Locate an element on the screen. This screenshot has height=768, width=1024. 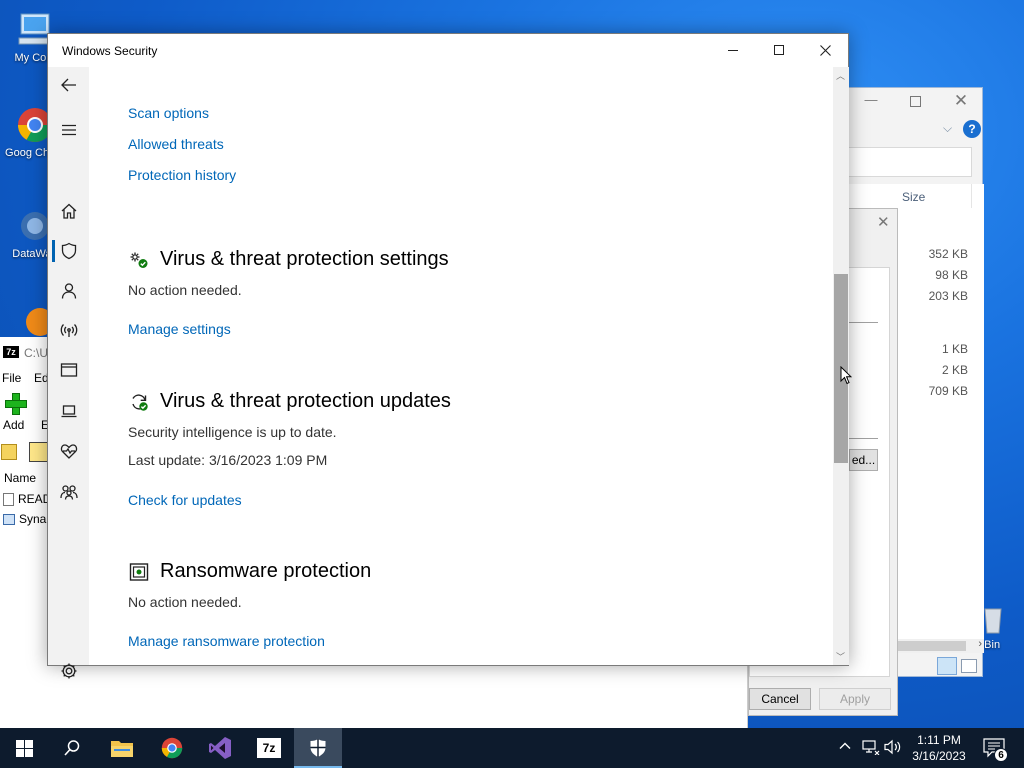
add-label: Add is located at coordinates (14, 425).